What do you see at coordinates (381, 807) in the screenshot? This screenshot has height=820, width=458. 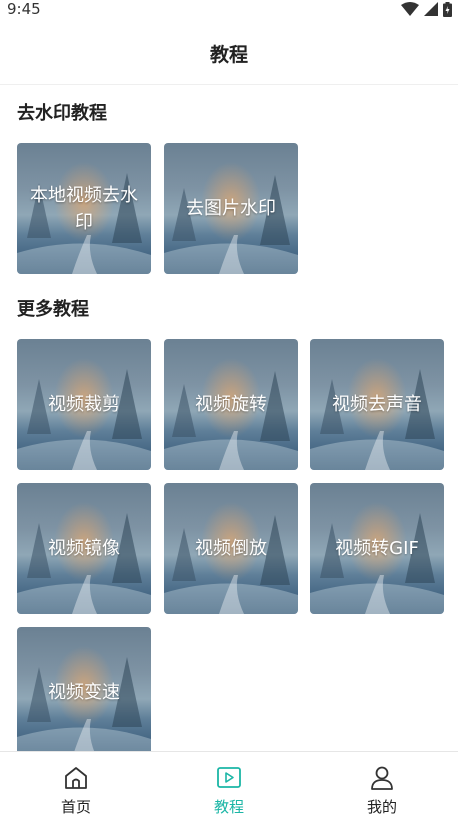 I see `tab-label: 我的` at bounding box center [381, 807].